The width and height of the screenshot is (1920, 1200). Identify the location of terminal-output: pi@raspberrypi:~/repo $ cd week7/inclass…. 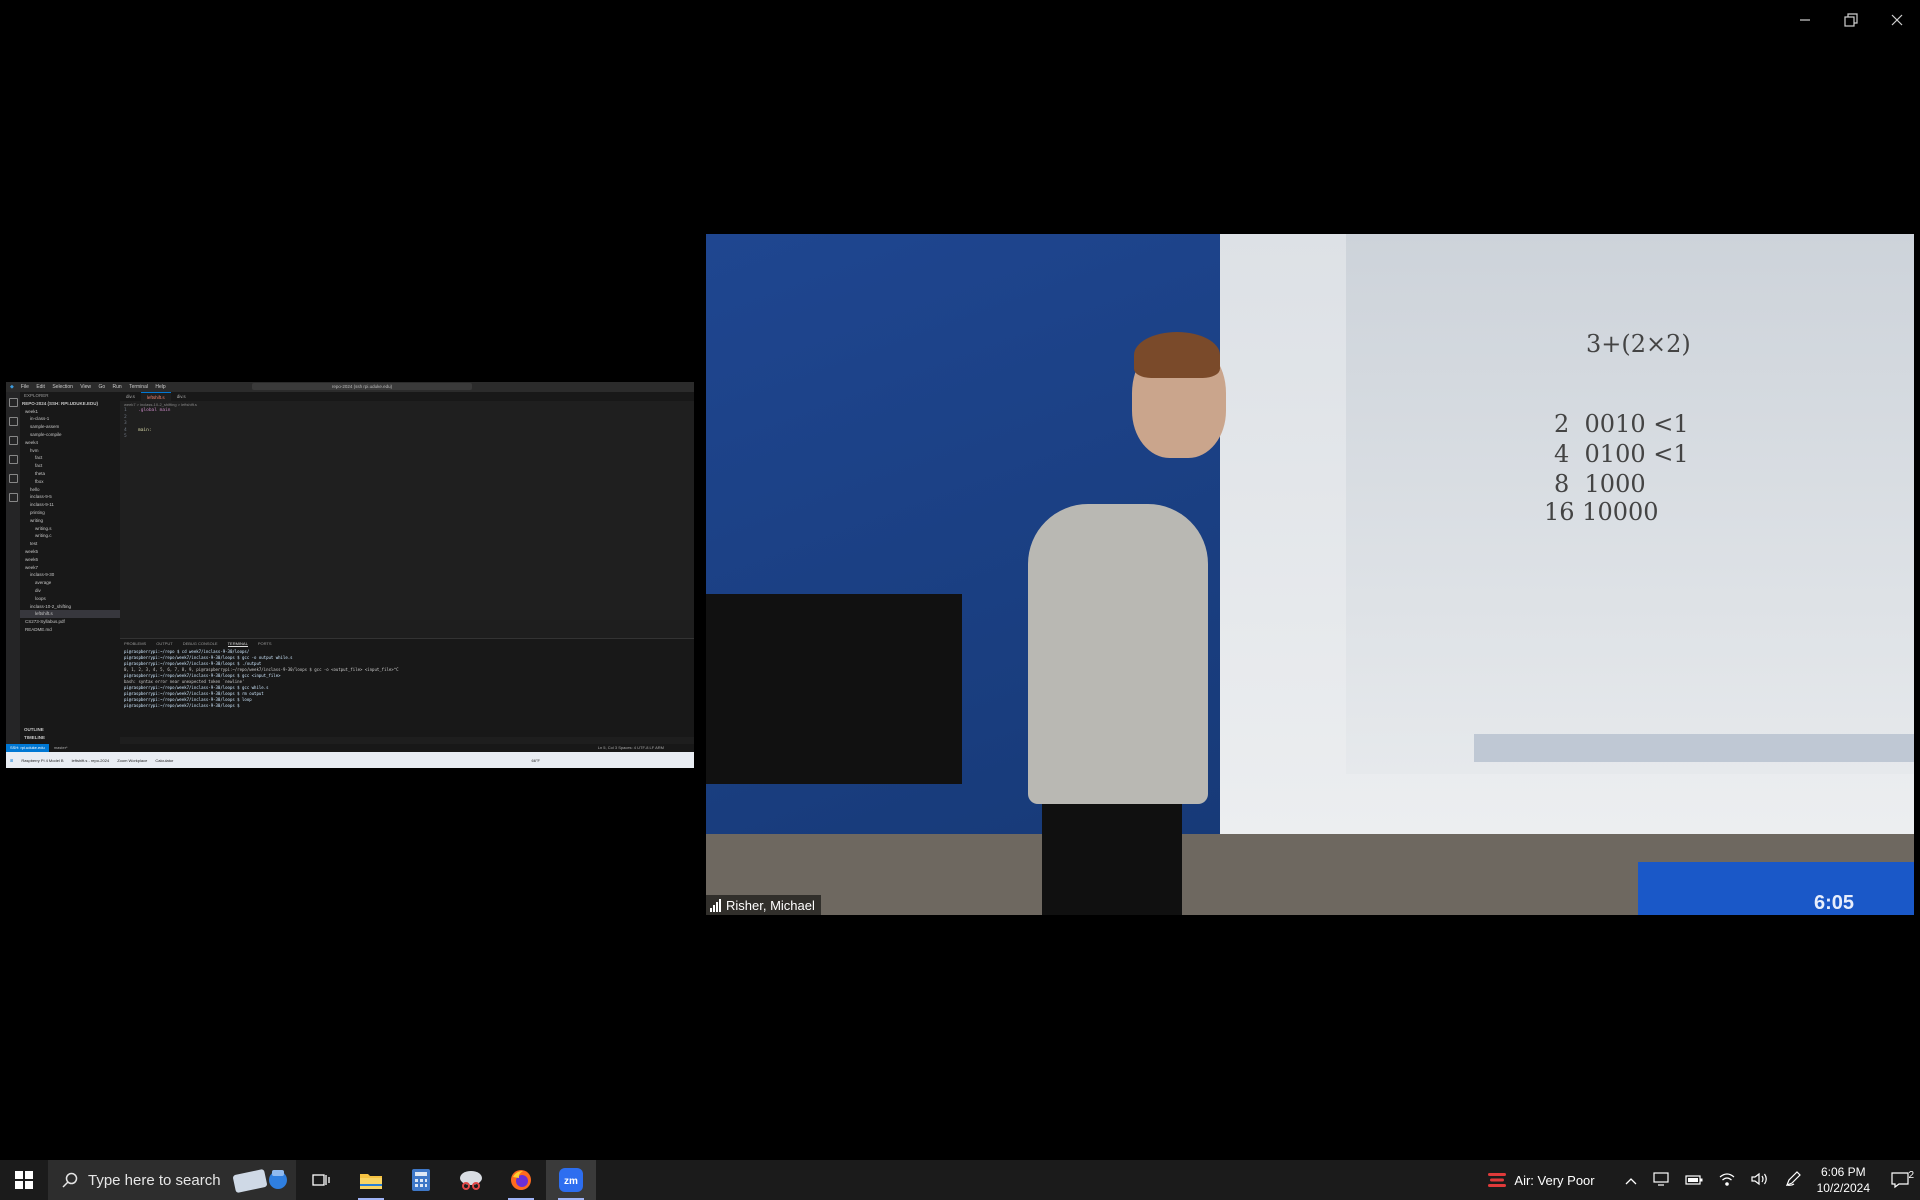
(407, 679).